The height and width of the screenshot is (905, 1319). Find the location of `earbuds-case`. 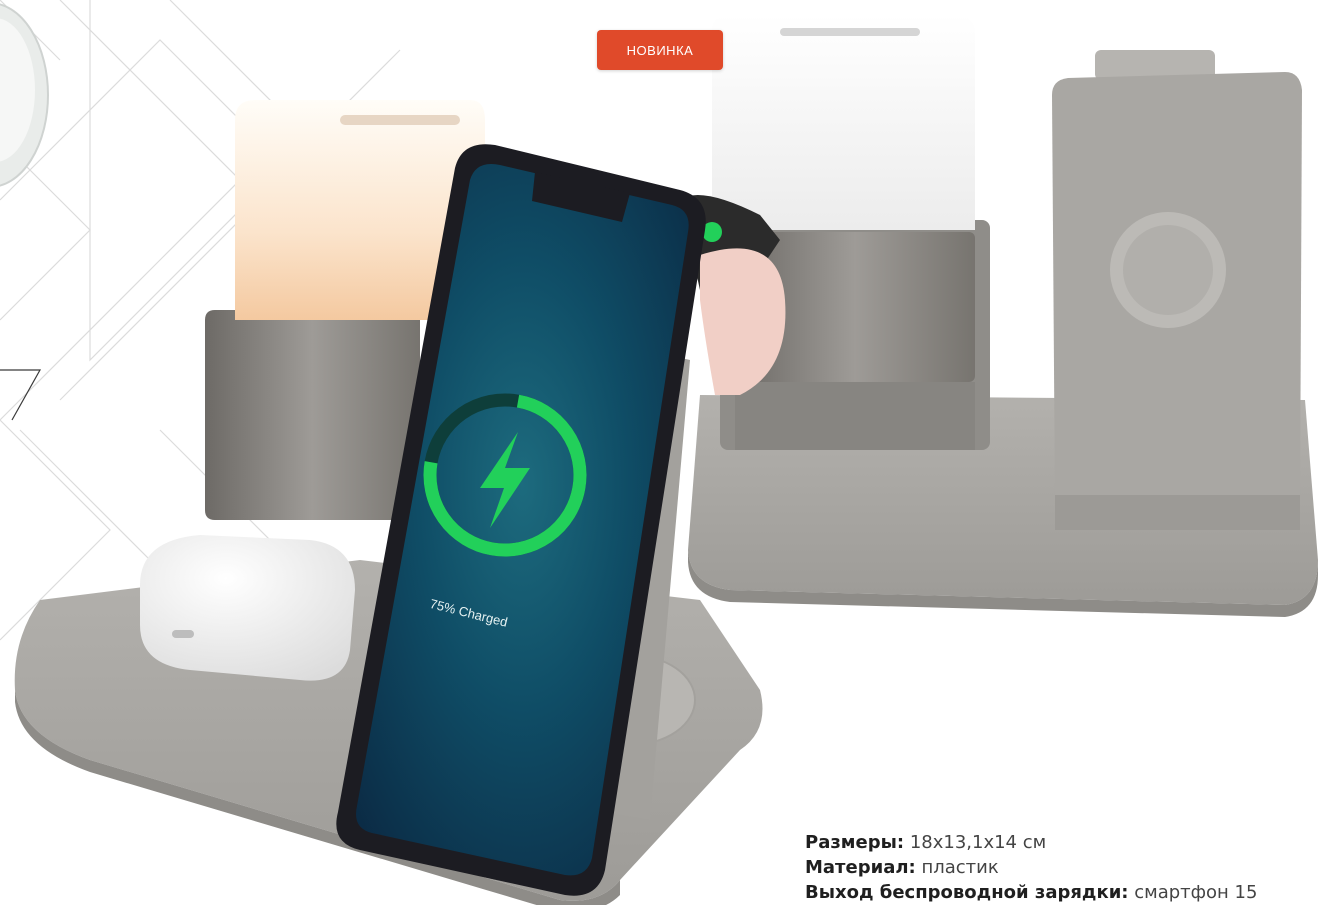

earbuds-case is located at coordinates (247, 608).